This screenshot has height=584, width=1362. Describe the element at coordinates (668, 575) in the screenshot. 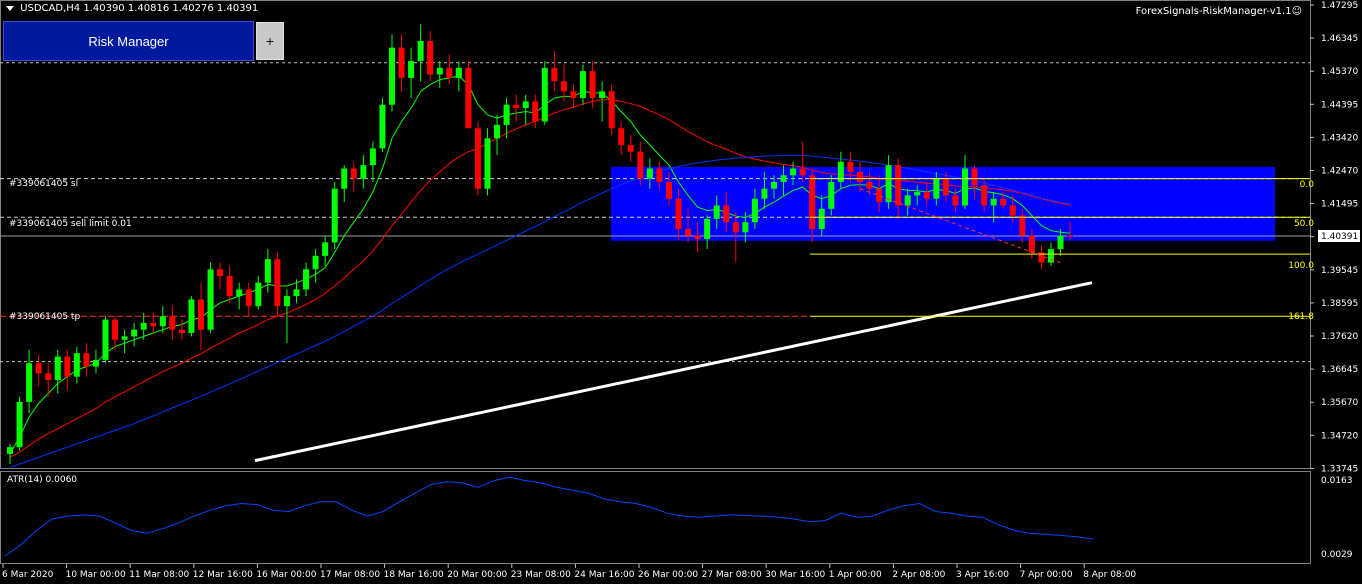

I see `time-axis-label: 26 Mar 00:00` at that location.